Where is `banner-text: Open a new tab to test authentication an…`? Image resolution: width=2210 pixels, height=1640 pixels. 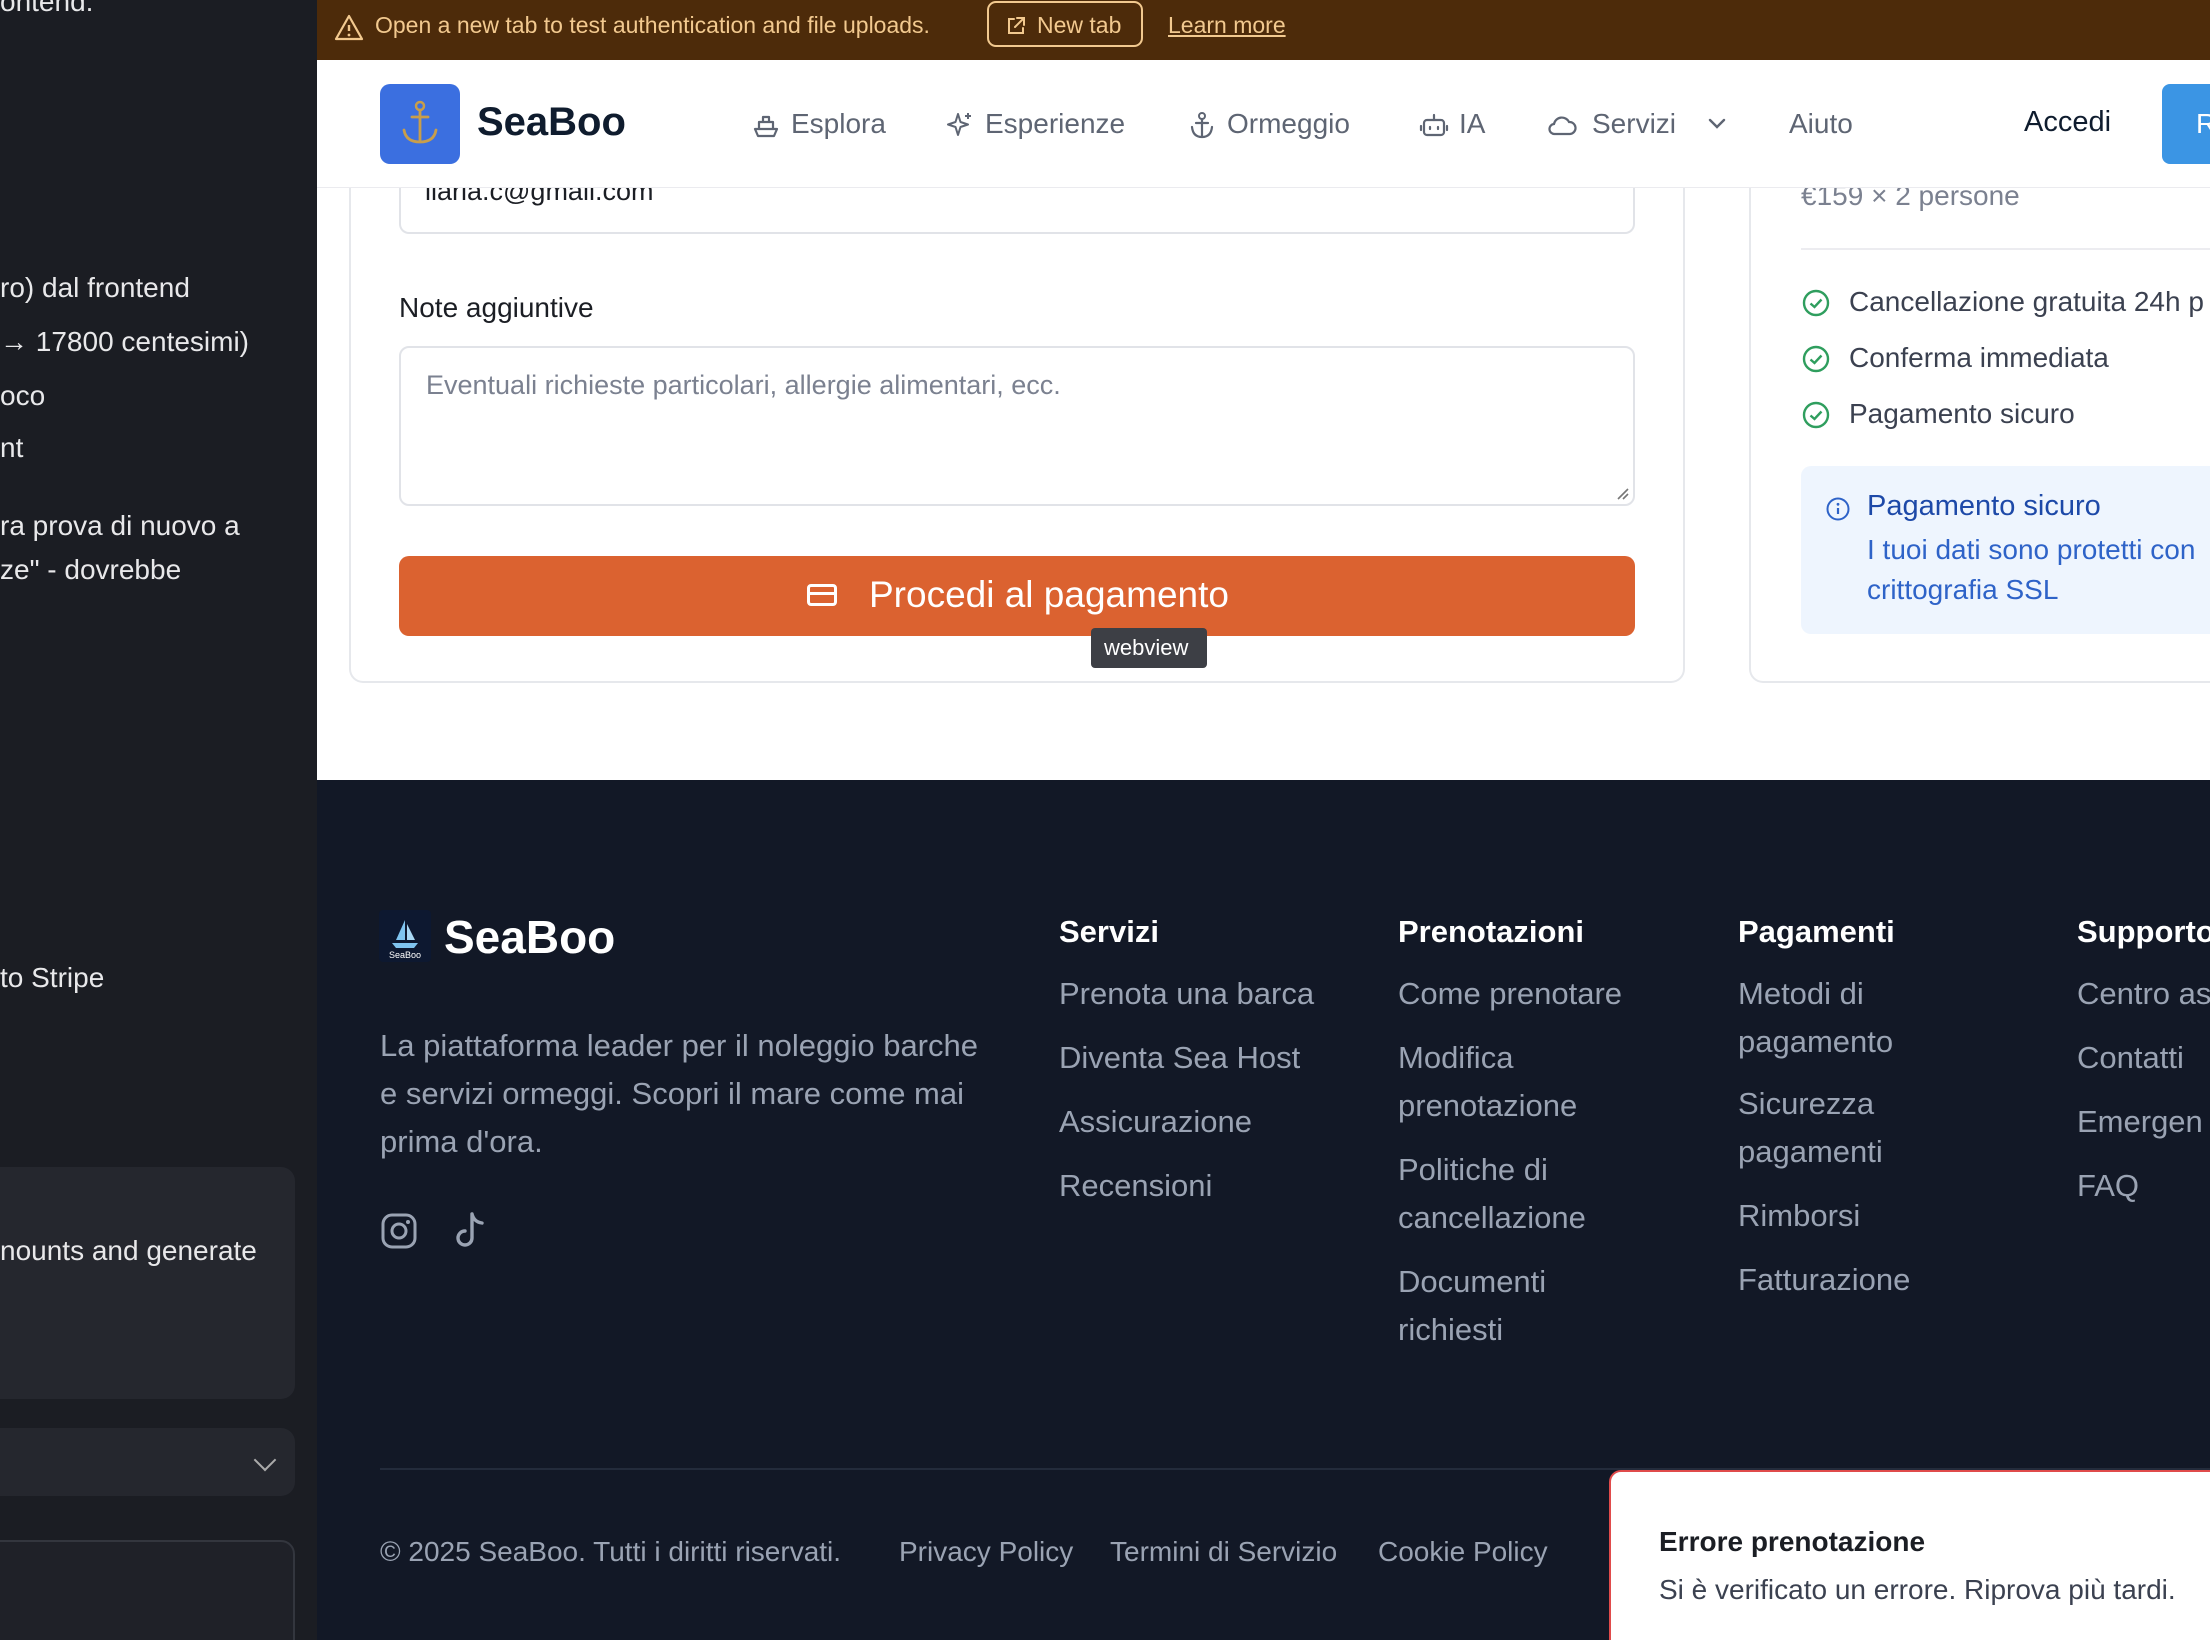 banner-text: Open a new tab to test authentication an… is located at coordinates (652, 25).